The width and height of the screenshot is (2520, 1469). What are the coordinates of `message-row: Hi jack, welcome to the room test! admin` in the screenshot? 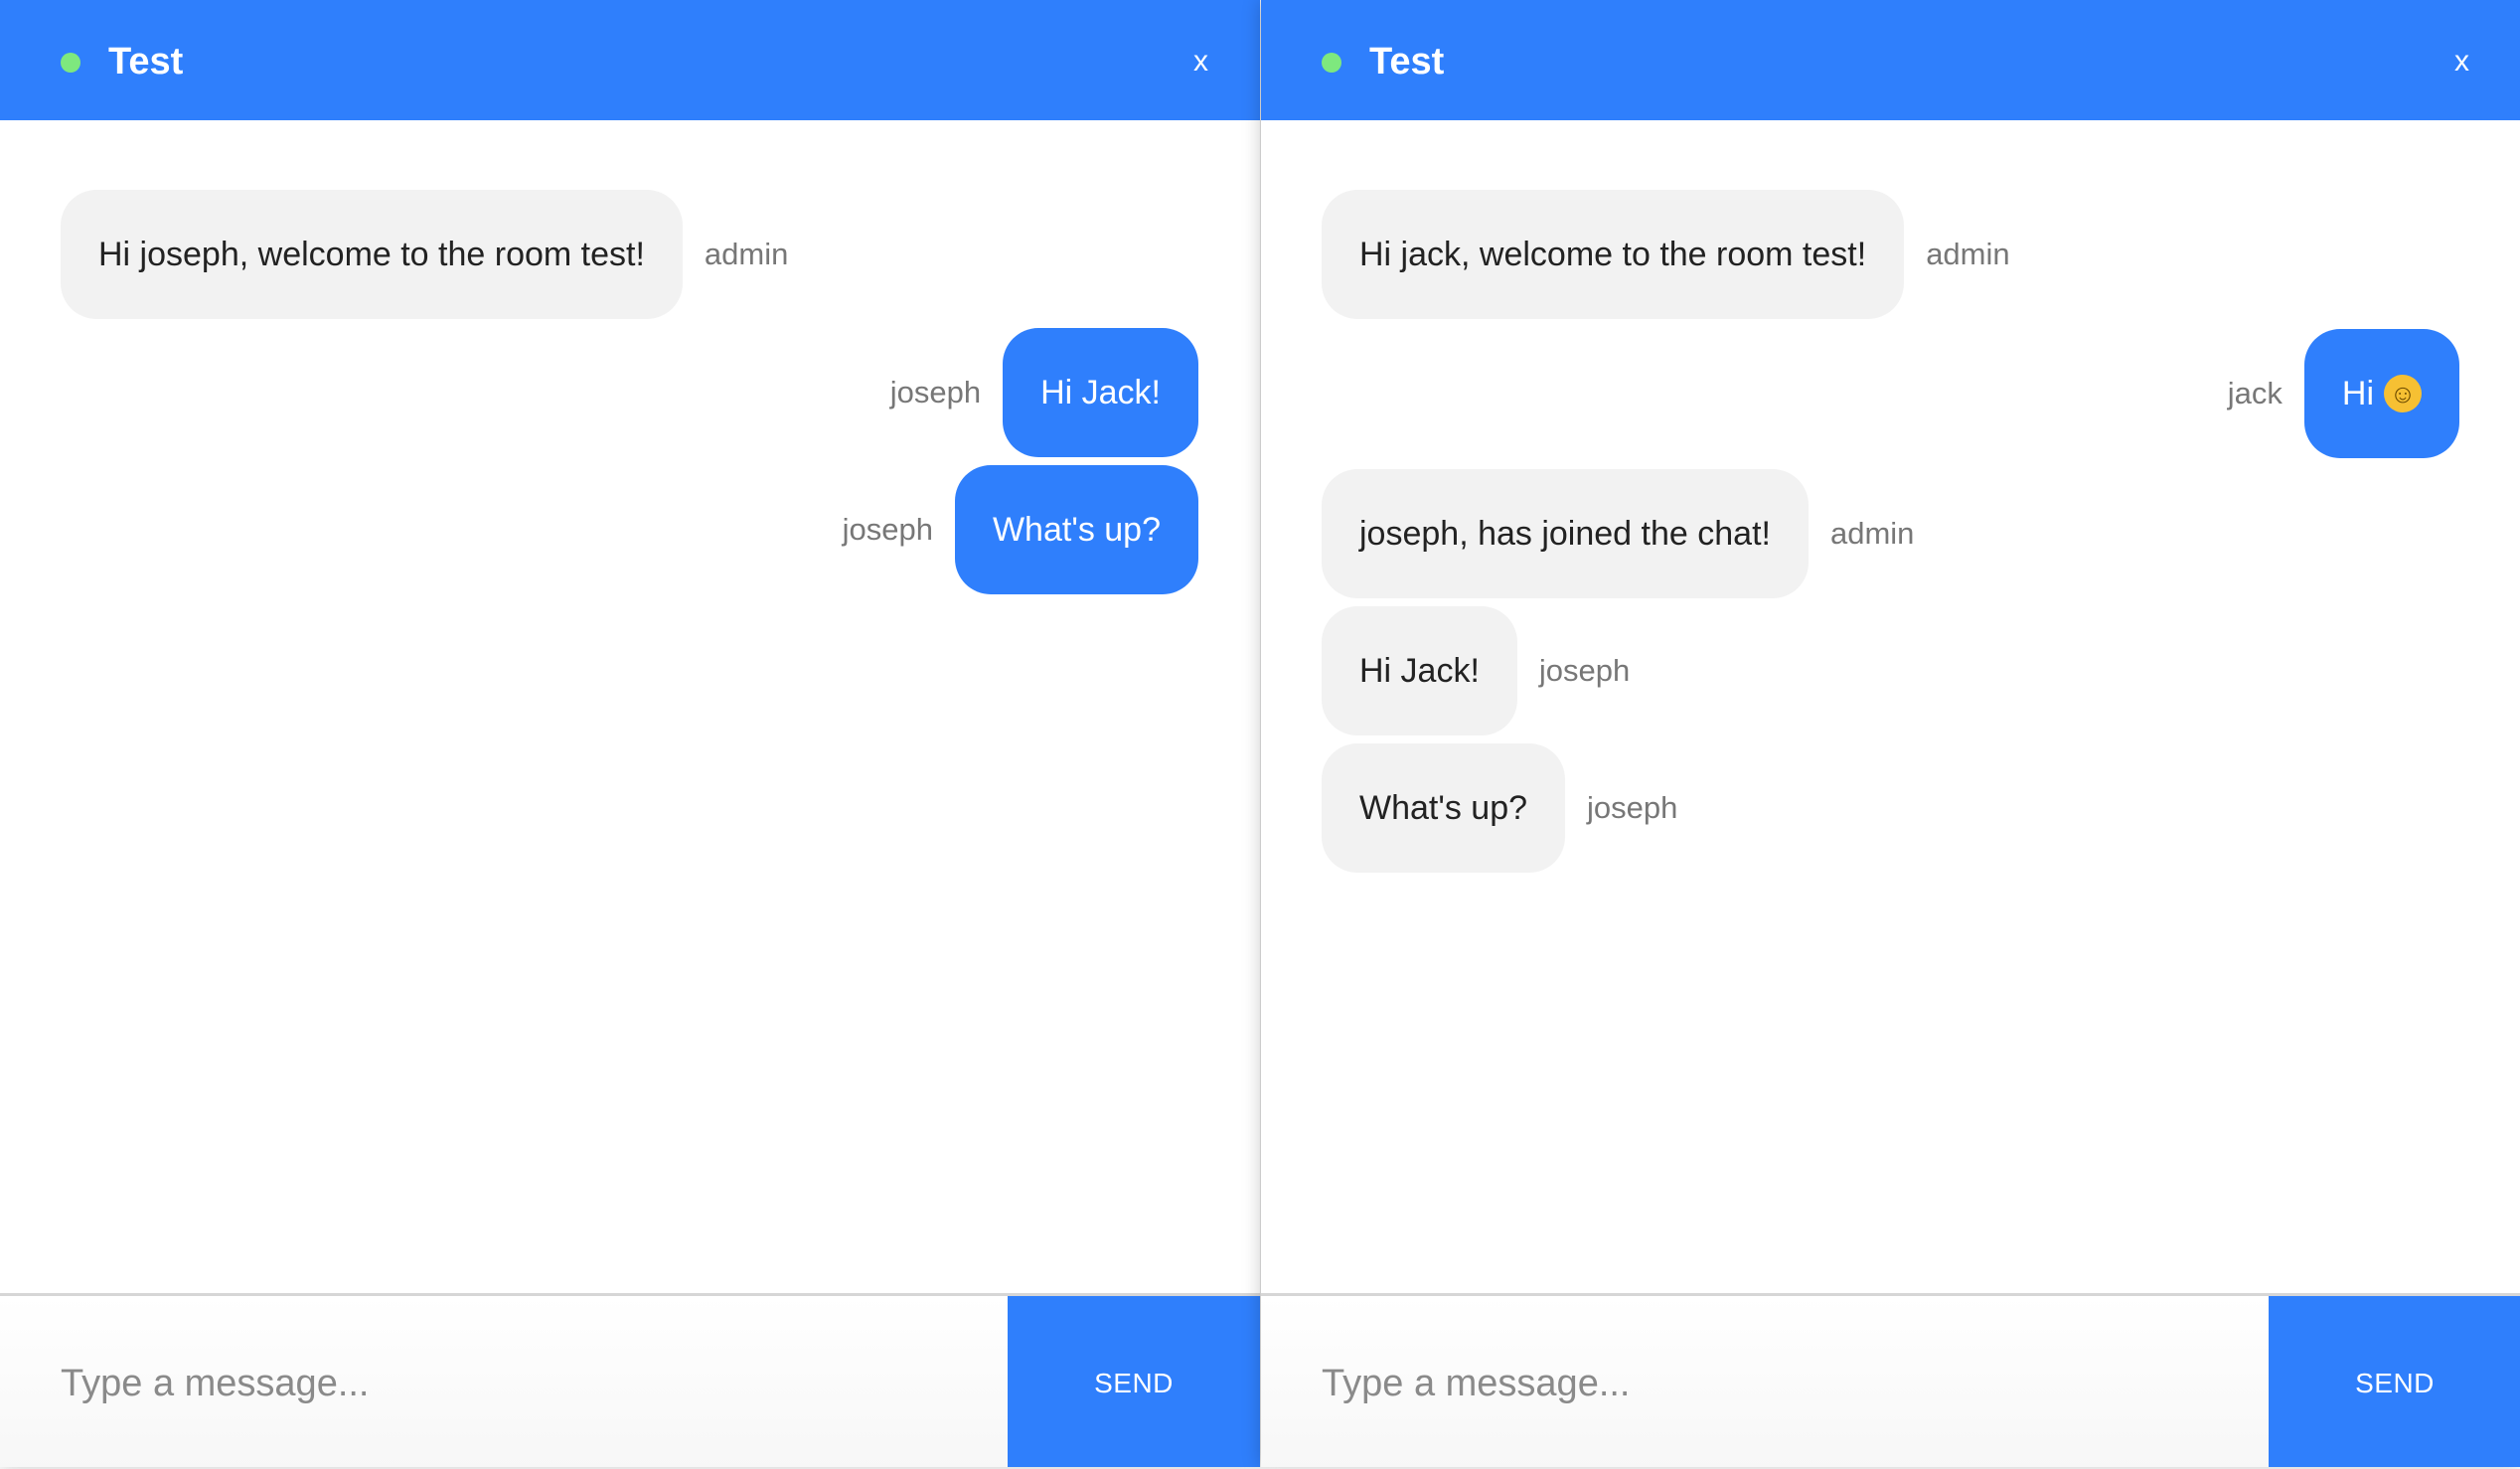 It's located at (1666, 255).